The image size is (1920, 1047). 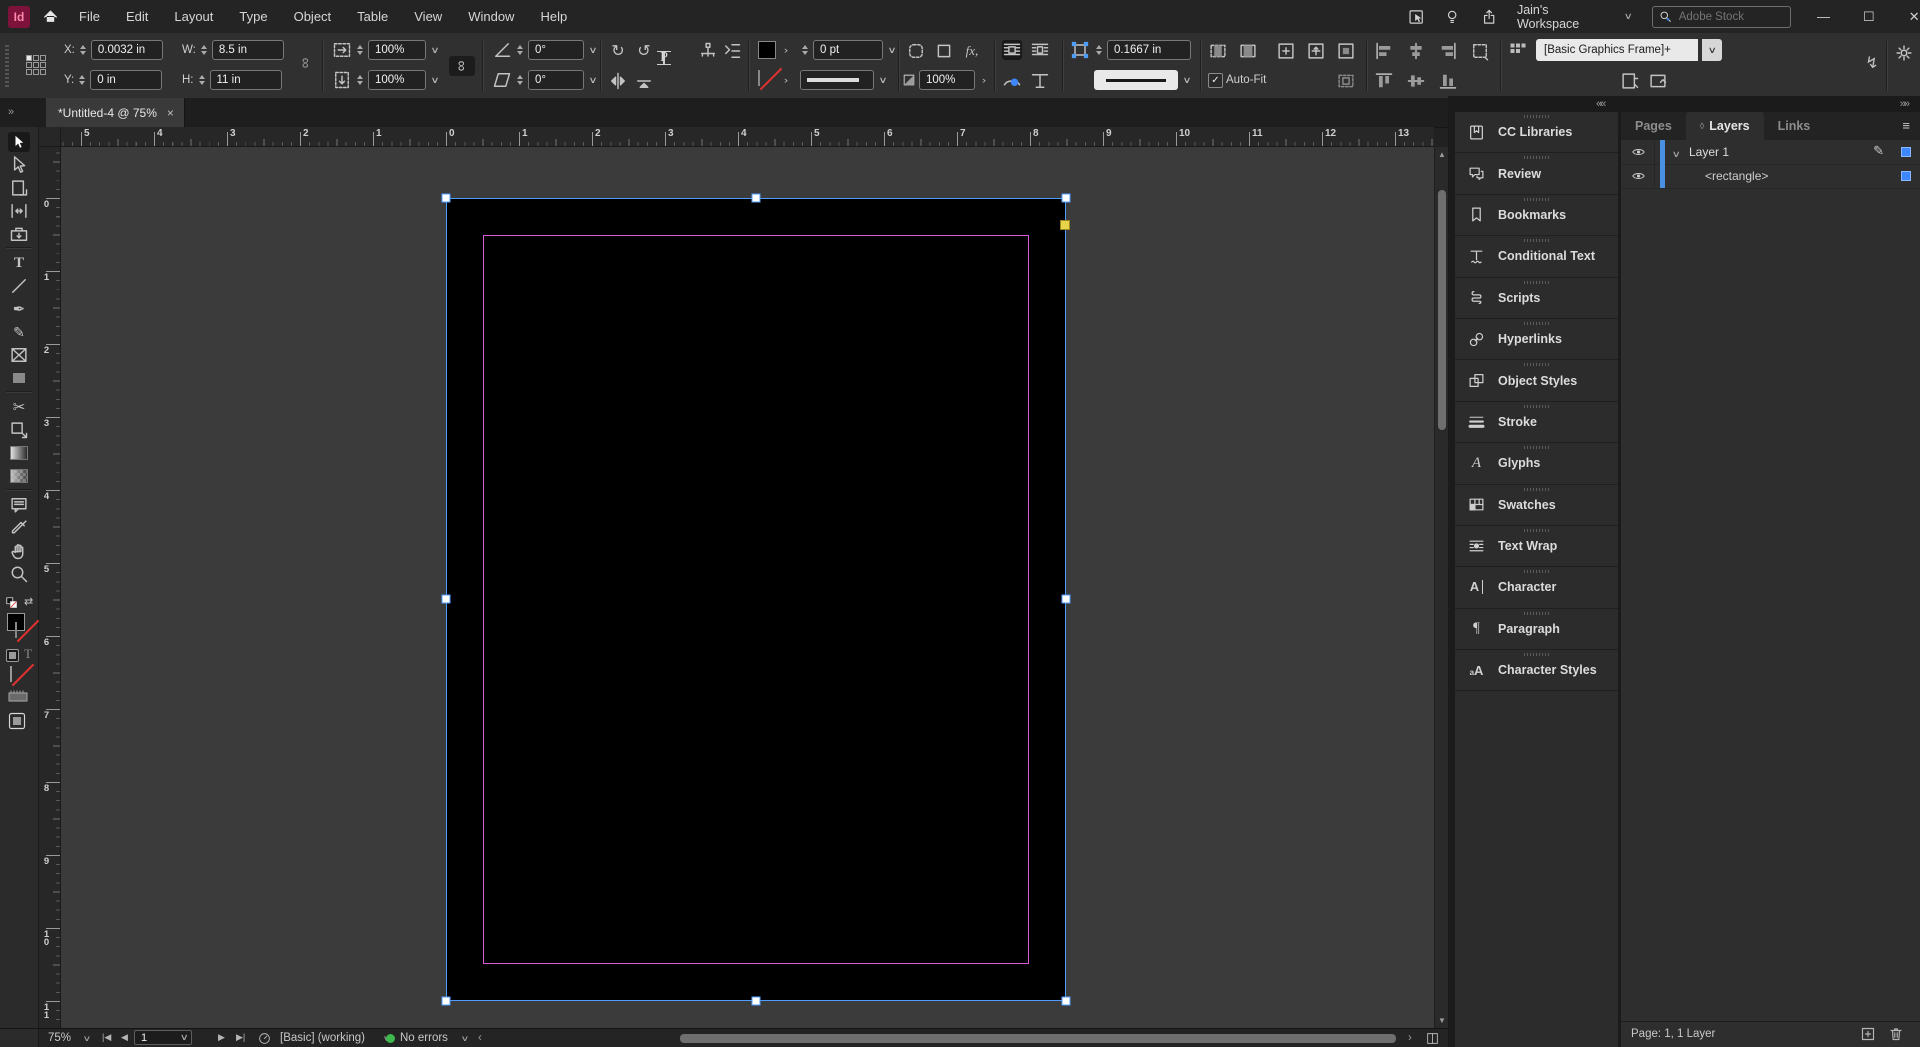 What do you see at coordinates (1149, 50) in the screenshot?
I see `wrap-offset-field: 0.1667 in` at bounding box center [1149, 50].